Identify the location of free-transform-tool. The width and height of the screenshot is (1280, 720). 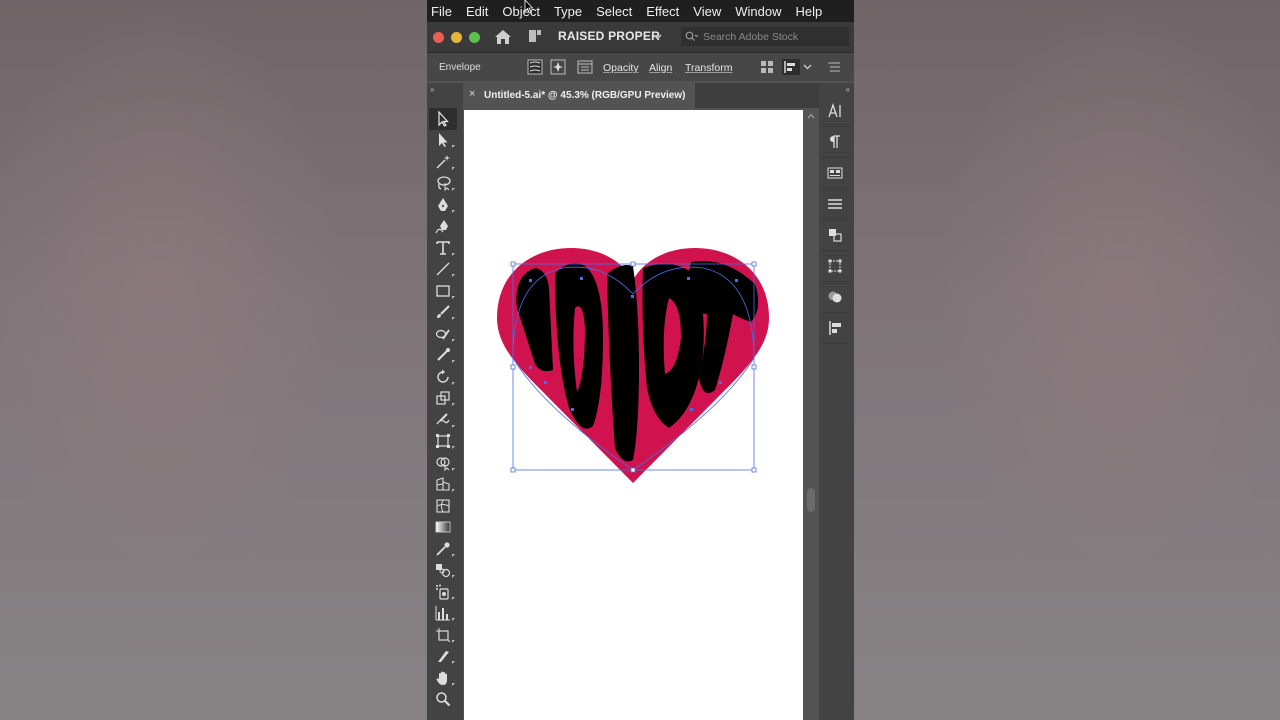
(443, 442).